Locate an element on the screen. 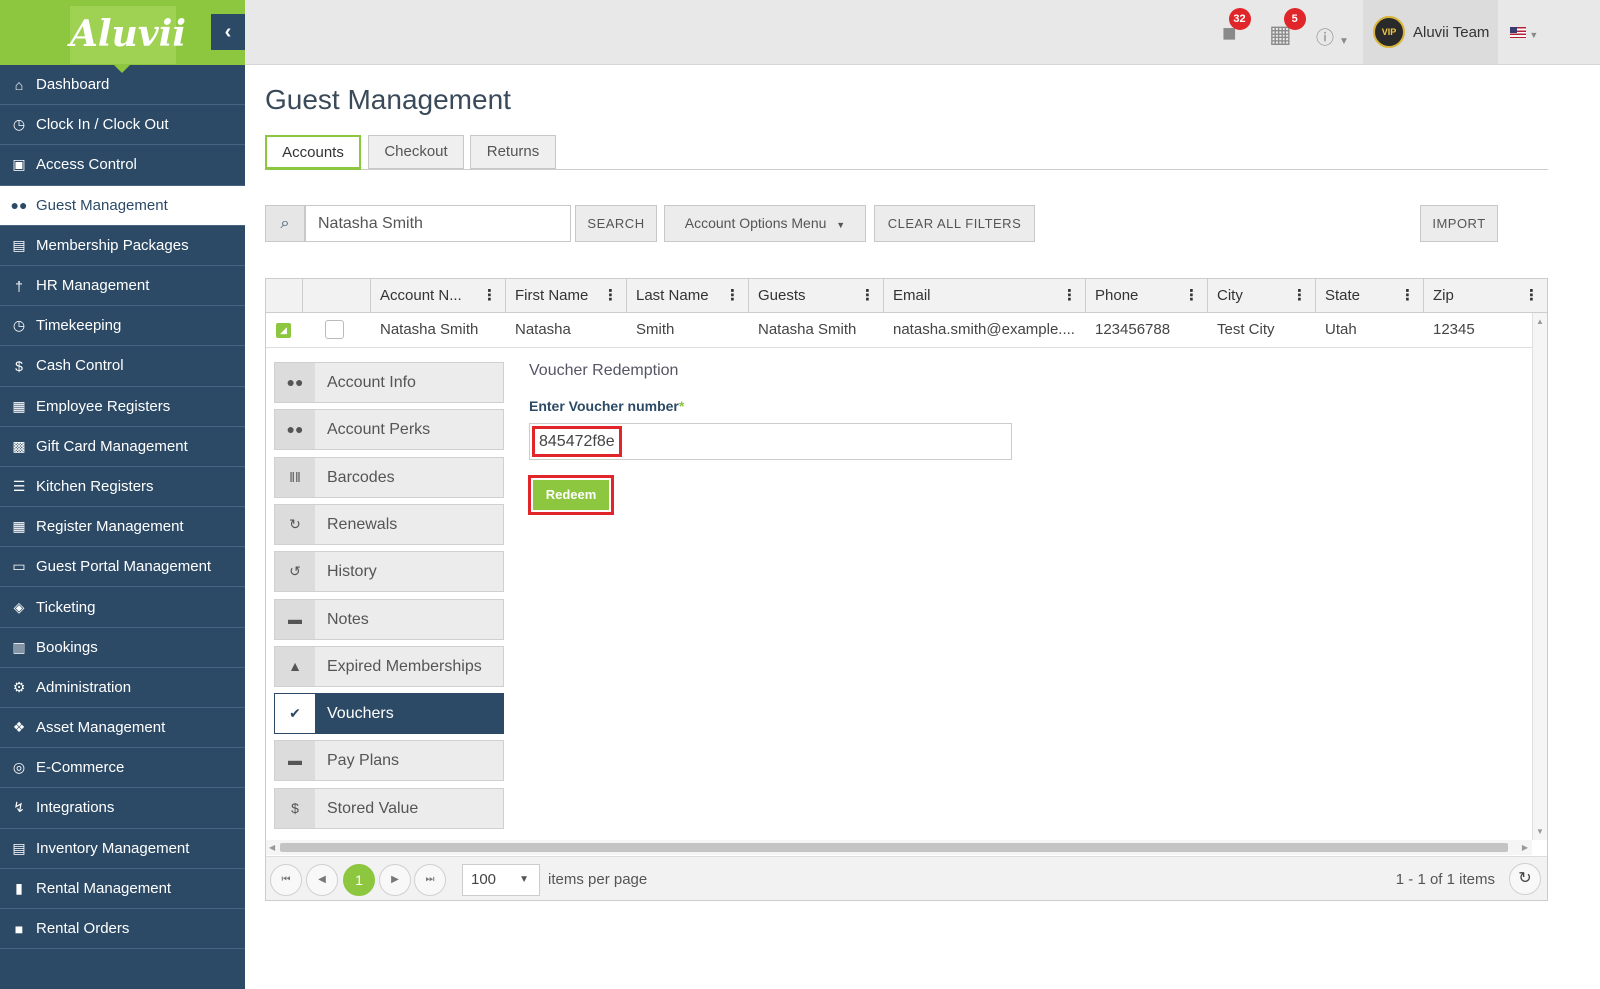 The height and width of the screenshot is (989, 1600). sidebar-item-register-management: ▦ Register Management is located at coordinates (122, 527).